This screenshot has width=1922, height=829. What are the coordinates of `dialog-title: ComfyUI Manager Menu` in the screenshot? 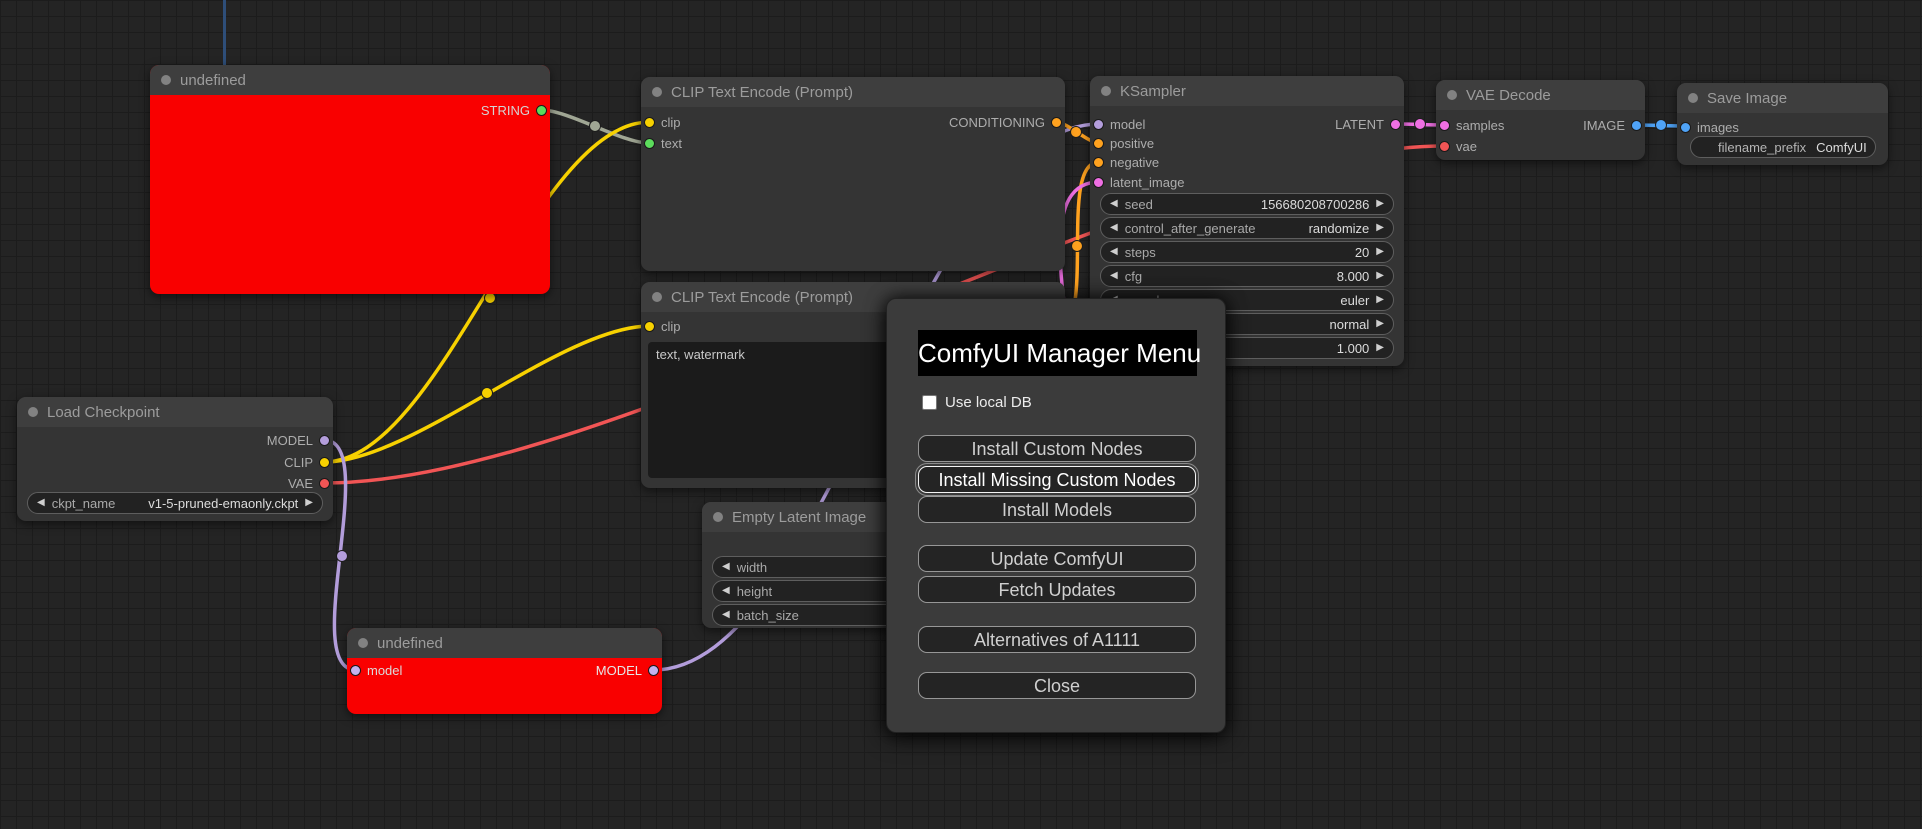 It's located at (1059, 353).